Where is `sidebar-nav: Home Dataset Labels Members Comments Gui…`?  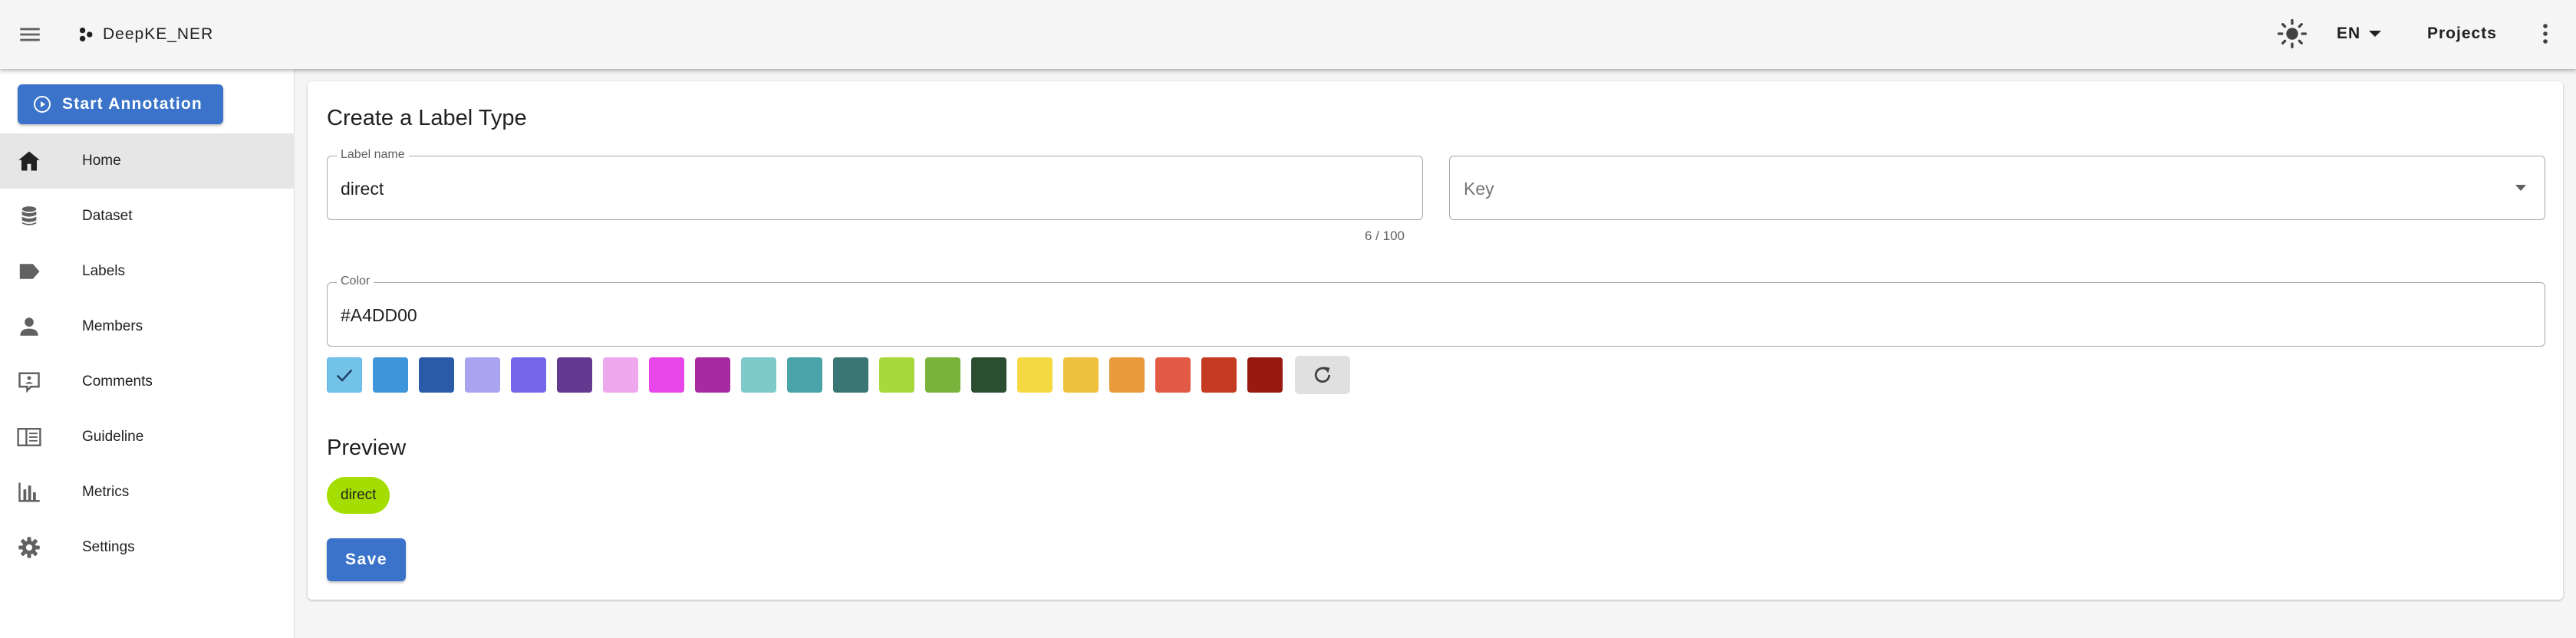 sidebar-nav: Home Dataset Labels Members Comments Gui… is located at coordinates (147, 354).